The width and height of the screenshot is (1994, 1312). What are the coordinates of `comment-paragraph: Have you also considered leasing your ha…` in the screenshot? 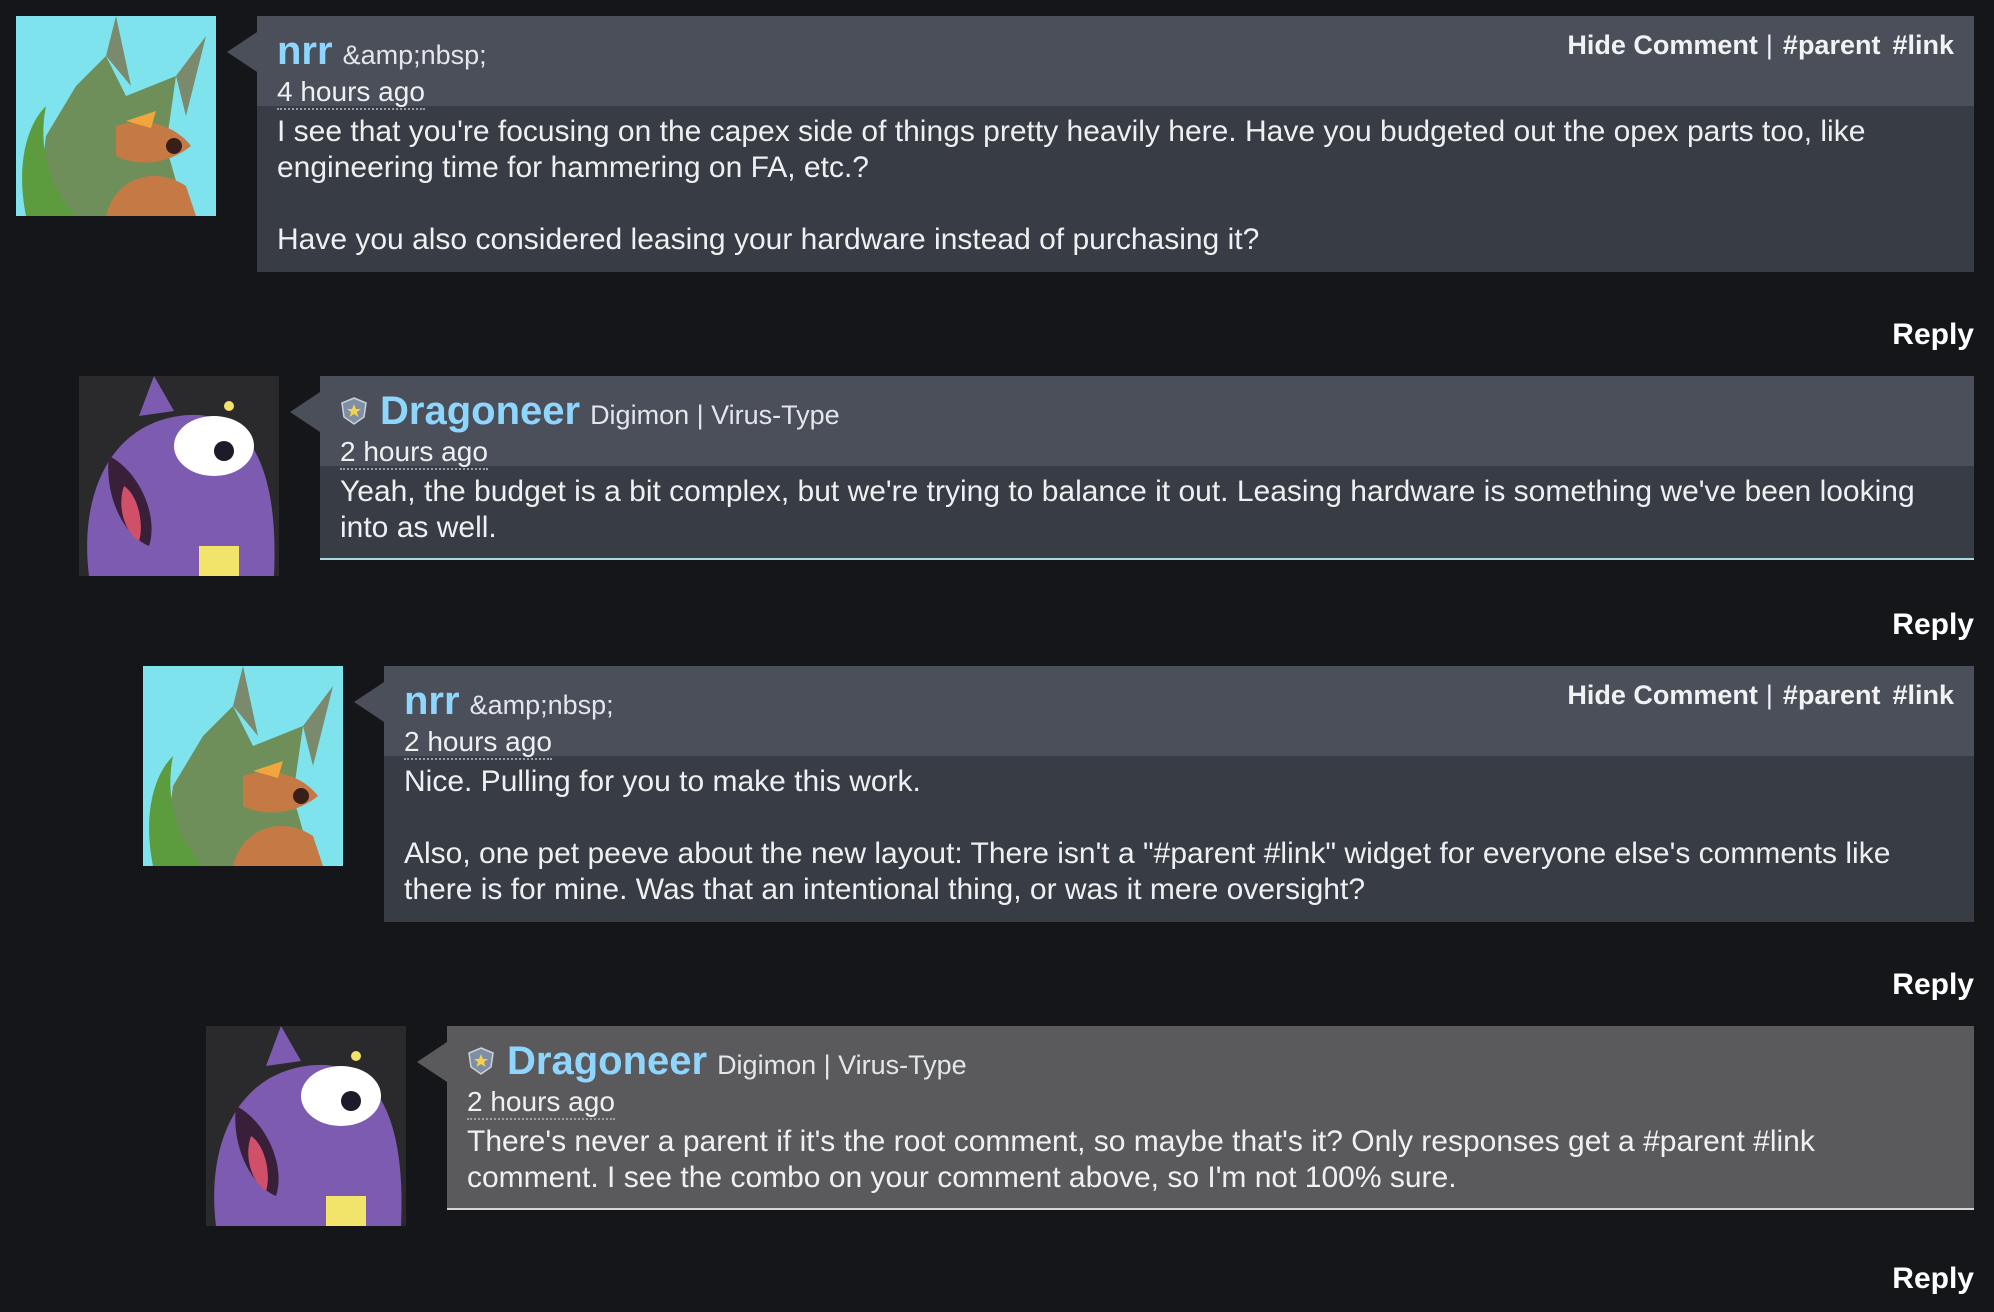 It's located at (768, 239).